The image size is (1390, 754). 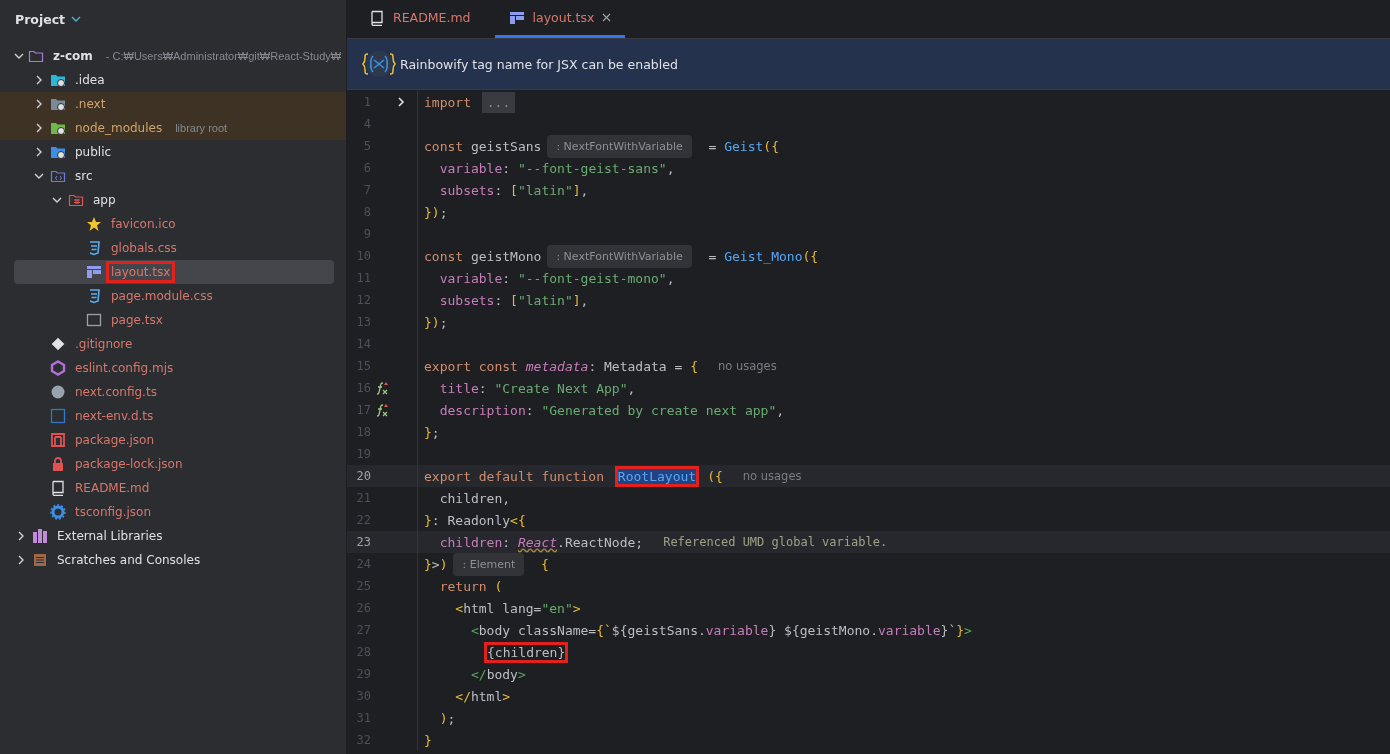 What do you see at coordinates (483, 256) in the screenshot?
I see `code-text: const geistMono` at bounding box center [483, 256].